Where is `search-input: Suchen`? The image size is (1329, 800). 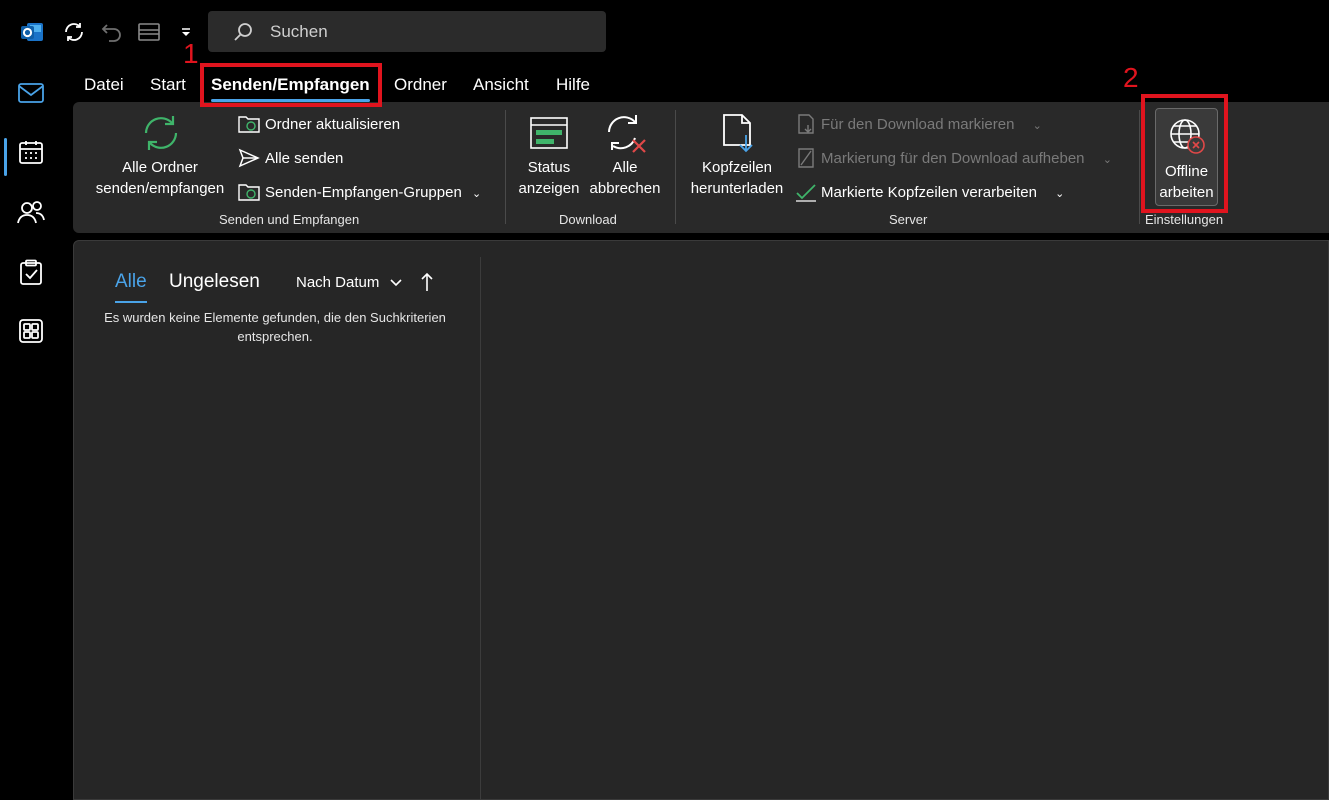
search-input: Suchen is located at coordinates (407, 31).